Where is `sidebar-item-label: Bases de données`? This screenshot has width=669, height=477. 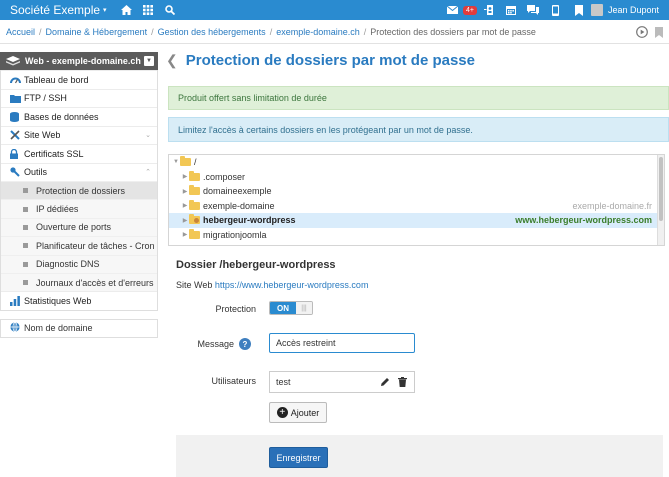
sidebar-item-label: Bases de données is located at coordinates (61, 116).